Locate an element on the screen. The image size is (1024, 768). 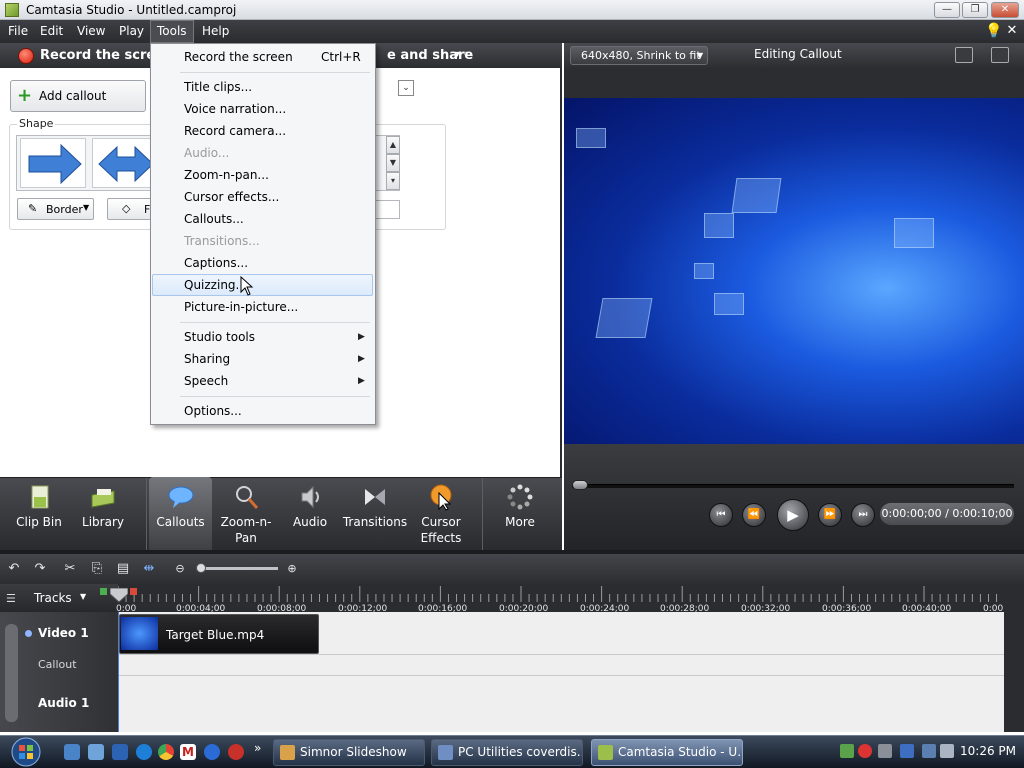
preview-size-dropdown: 640x480, Shrink to fit ▼ is located at coordinates (639, 55).